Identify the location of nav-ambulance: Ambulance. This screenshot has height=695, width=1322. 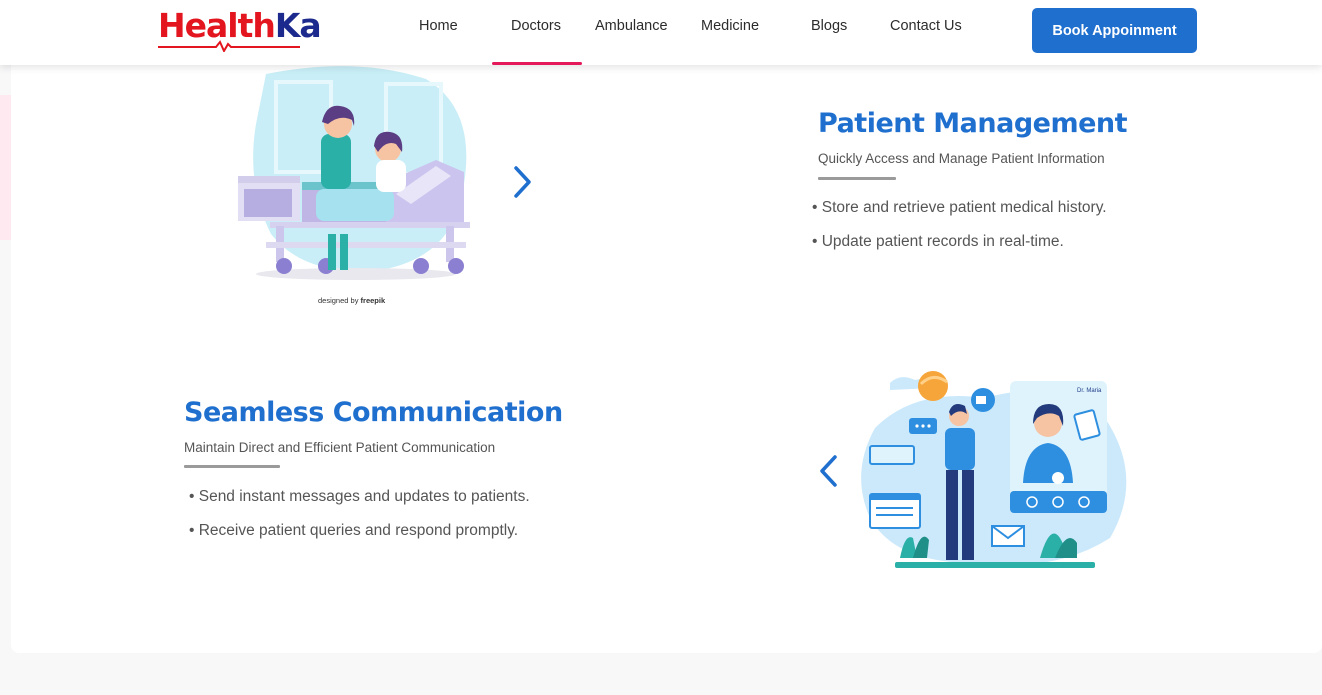
(631, 29).